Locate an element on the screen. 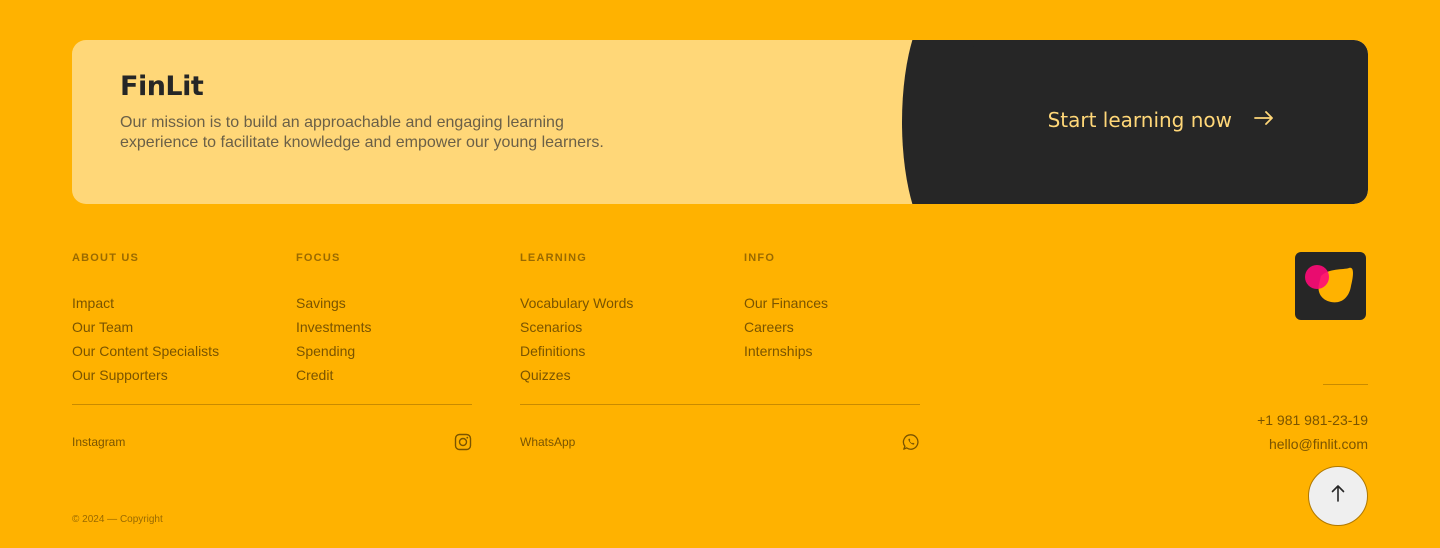 Image resolution: width=1440 pixels, height=548 pixels. footer-link-careers: Careers is located at coordinates (786, 327).